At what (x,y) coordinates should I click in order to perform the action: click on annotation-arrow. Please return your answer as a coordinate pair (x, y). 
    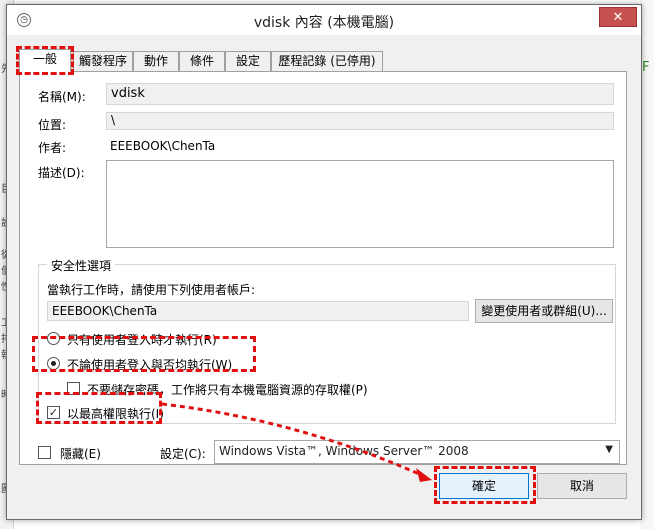
    Looking at the image, I should click on (296, 442).